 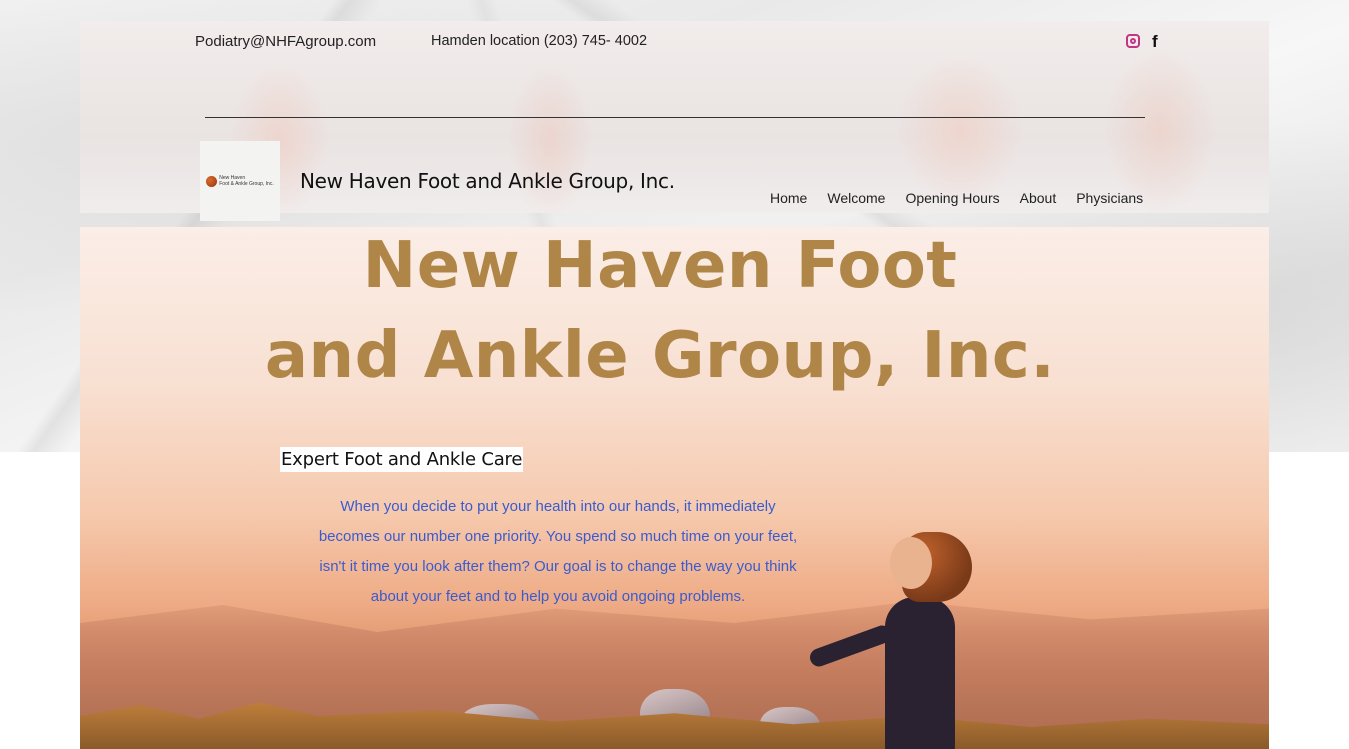 I want to click on runner-body, so click(x=920, y=673).